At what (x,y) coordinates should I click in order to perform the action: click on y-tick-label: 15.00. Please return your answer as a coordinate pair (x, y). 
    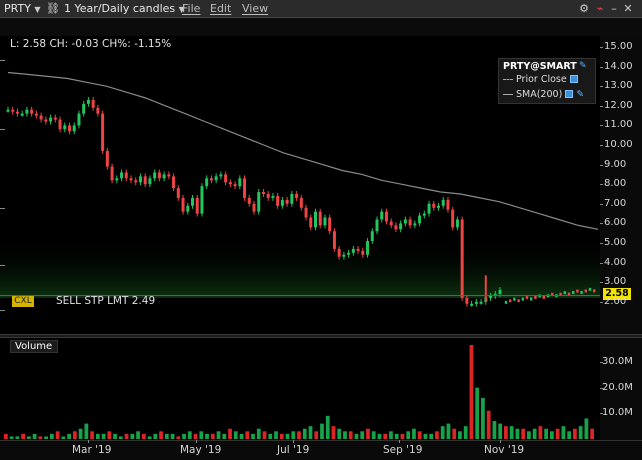
    Looking at the image, I should click on (618, 46).